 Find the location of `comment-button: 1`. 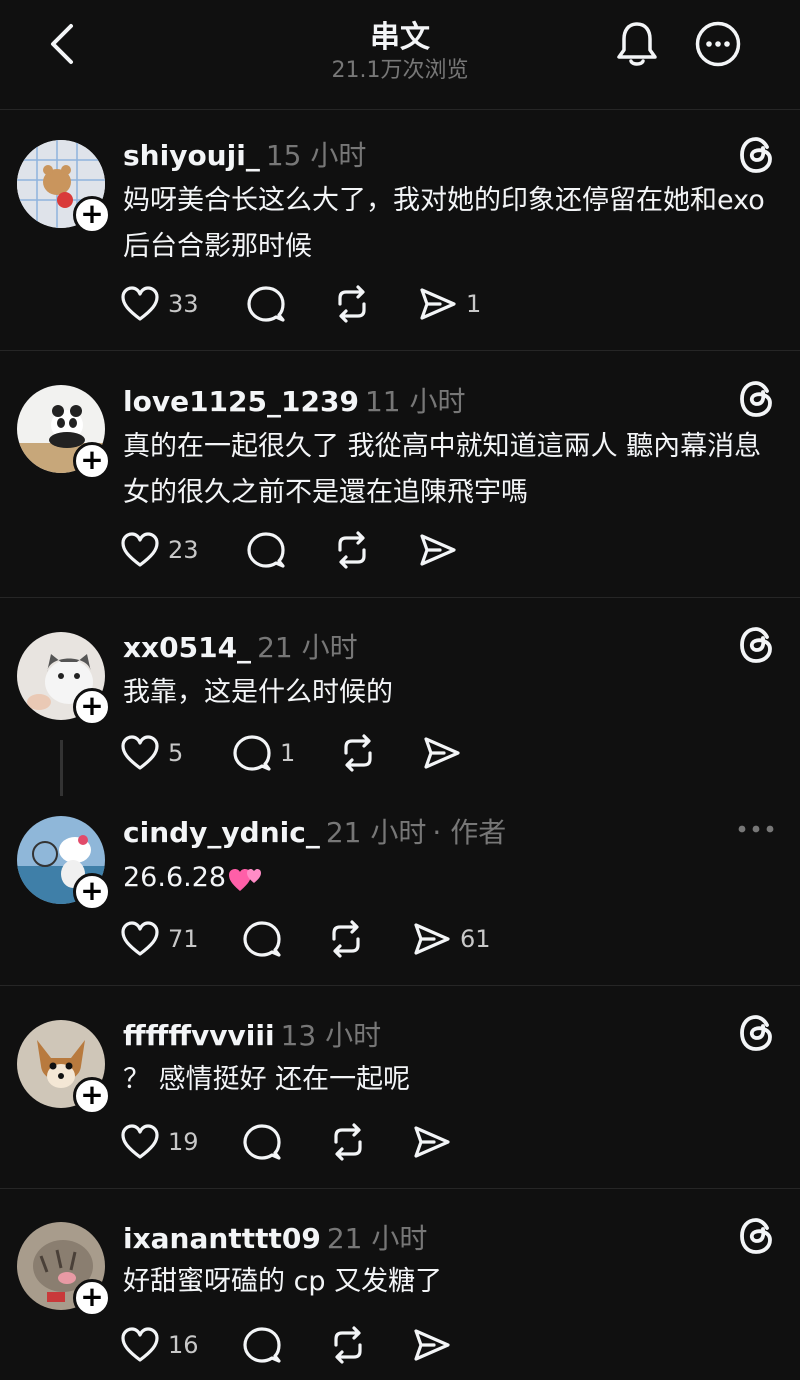

comment-button: 1 is located at coordinates (263, 753).